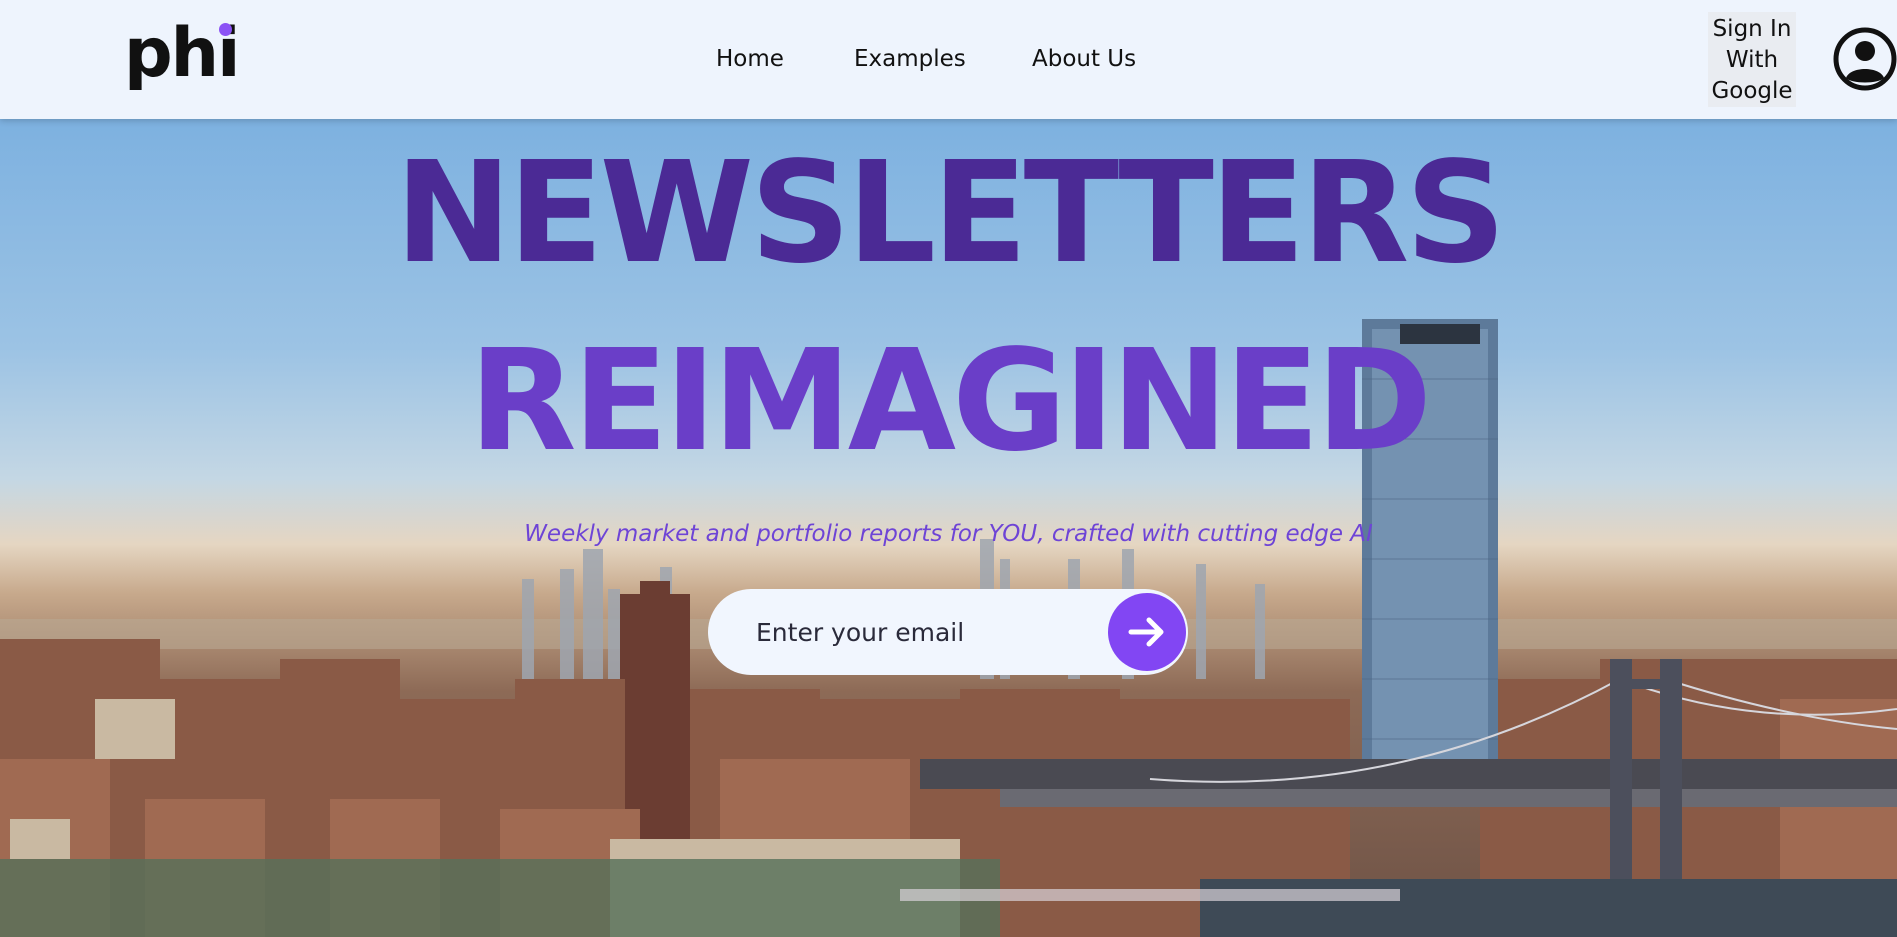  Describe the element at coordinates (926, 632) in the screenshot. I see `email-input` at that location.